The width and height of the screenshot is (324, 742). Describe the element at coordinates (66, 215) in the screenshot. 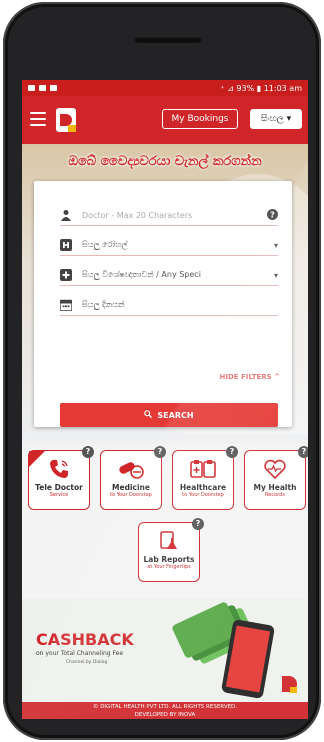

I see `person-icon` at that location.